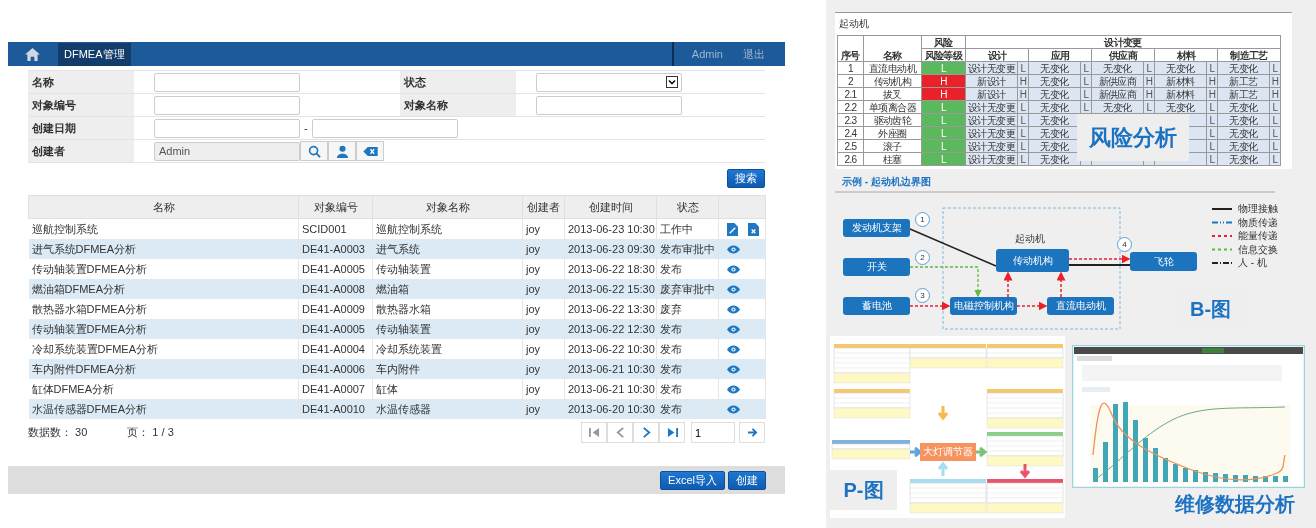  I want to click on backspace-icon, so click(370, 151).